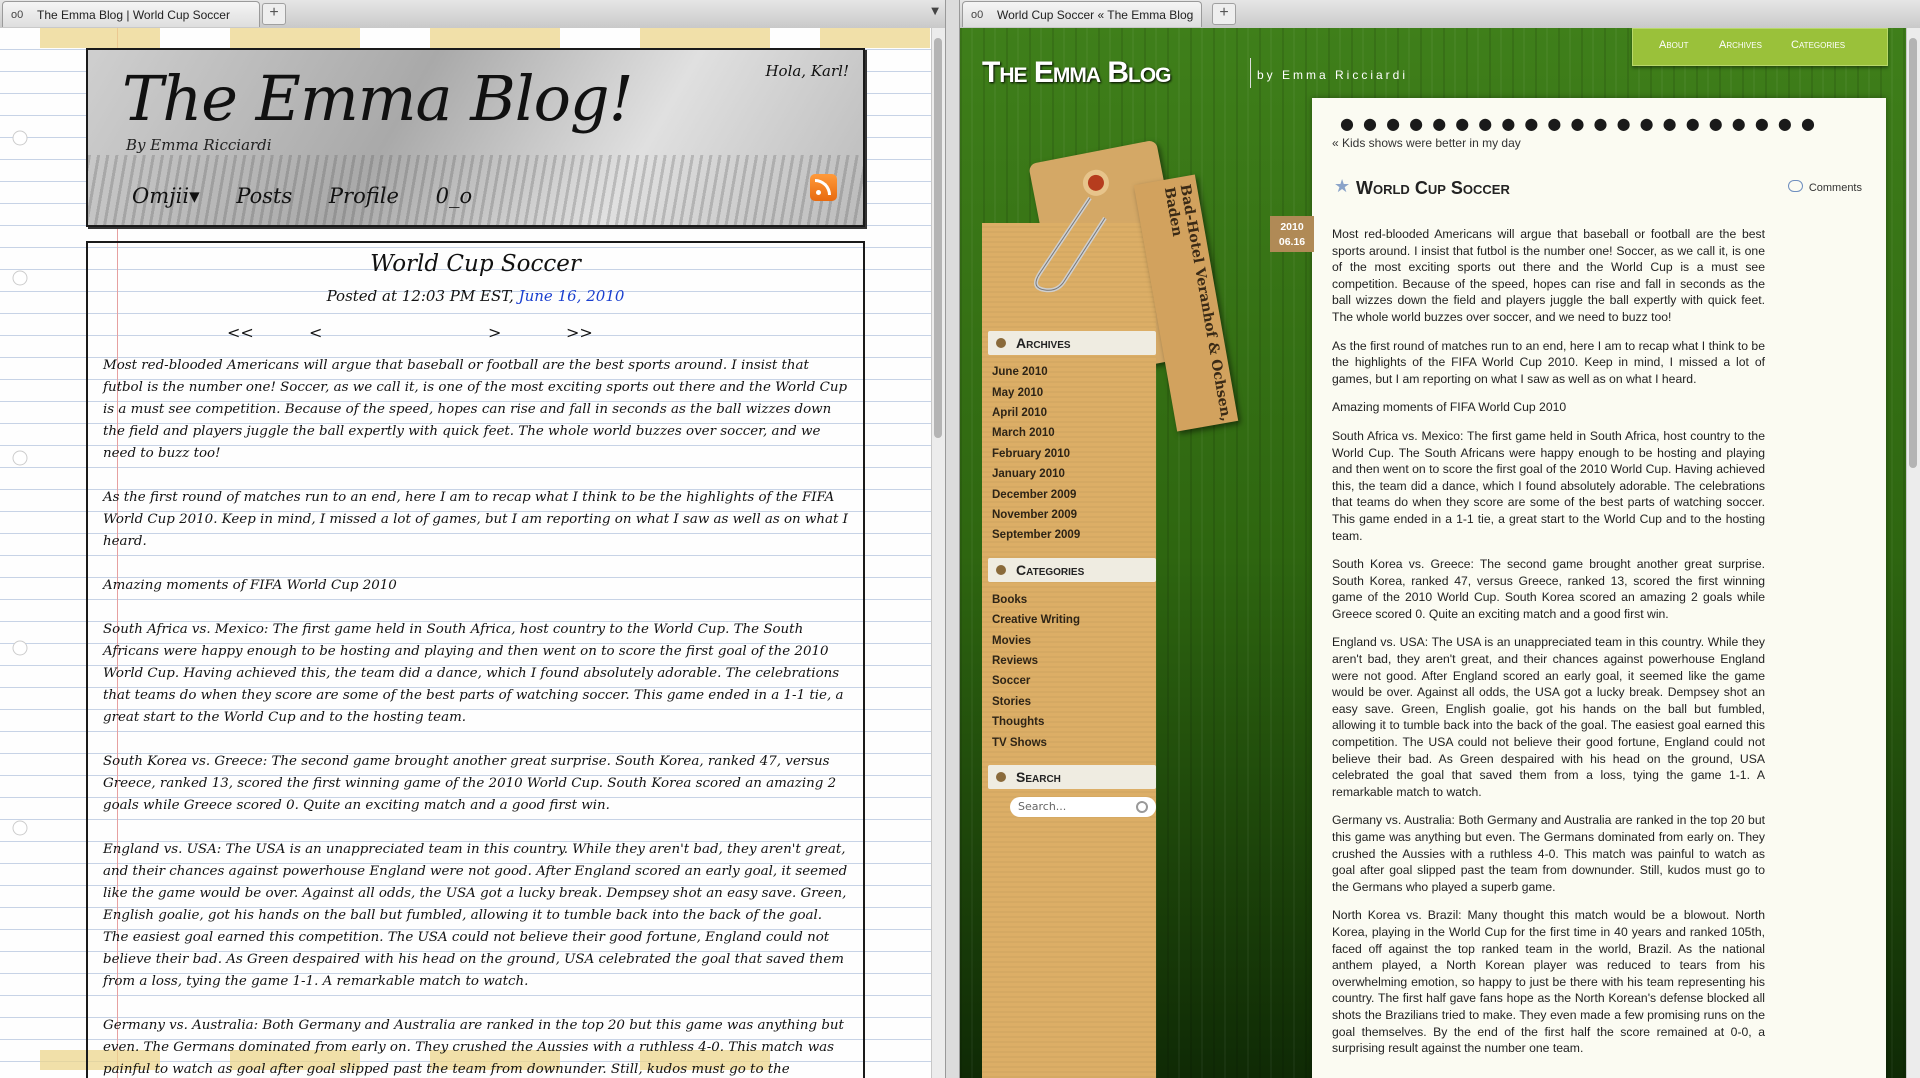 This screenshot has height=1078, width=1920. Describe the element at coordinates (1913, 253) in the screenshot. I see `right-scrollbar-thumb` at that location.